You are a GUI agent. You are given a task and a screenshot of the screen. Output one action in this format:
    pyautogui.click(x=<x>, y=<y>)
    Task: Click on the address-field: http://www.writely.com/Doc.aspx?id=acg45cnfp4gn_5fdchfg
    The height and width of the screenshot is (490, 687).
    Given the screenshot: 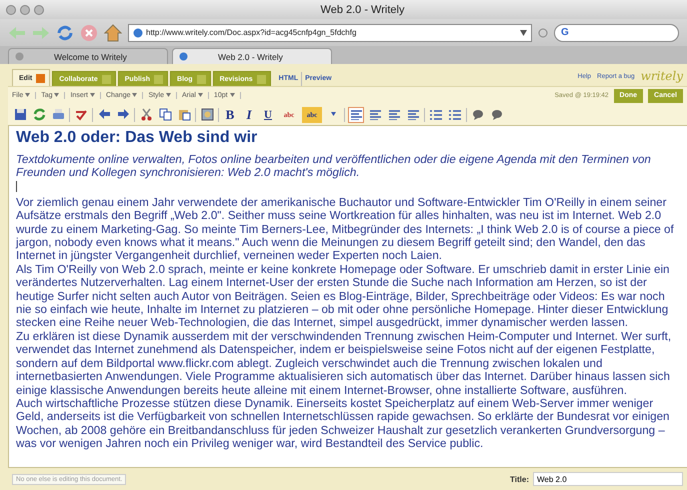 What is the action you would take?
    pyautogui.click(x=330, y=33)
    